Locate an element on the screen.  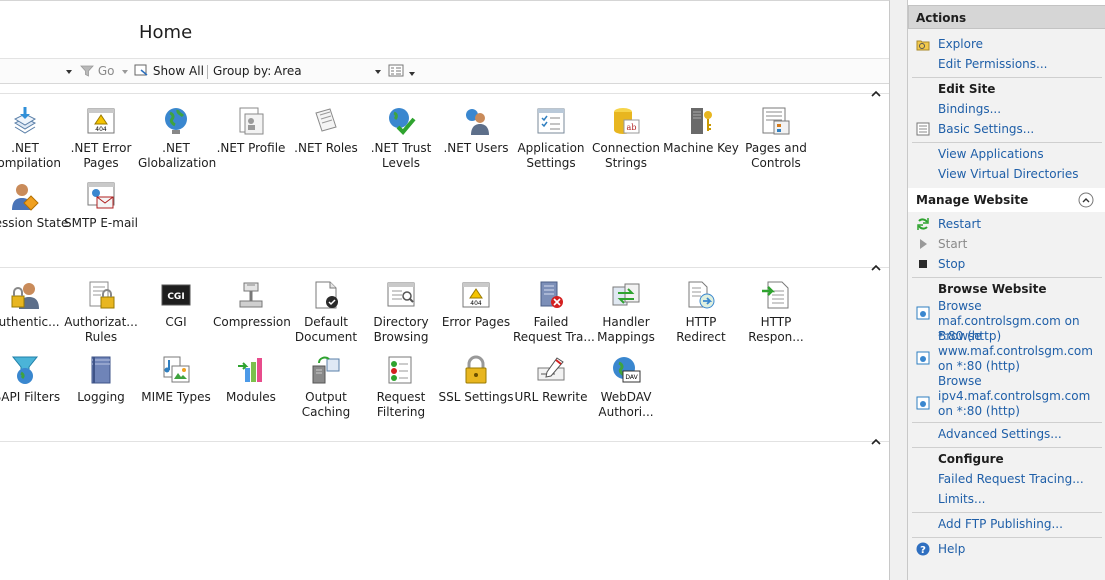
feature-dotnet-error-pages: 404 .NET Error Pages is located at coordinates (101, 138).